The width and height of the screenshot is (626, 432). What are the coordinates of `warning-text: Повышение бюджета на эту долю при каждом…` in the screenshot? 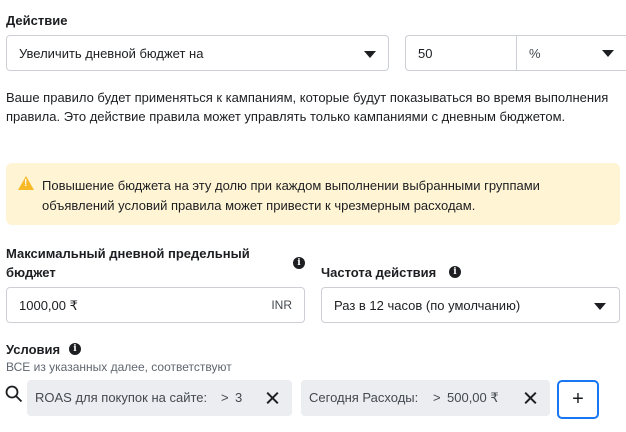 It's located at (291, 195).